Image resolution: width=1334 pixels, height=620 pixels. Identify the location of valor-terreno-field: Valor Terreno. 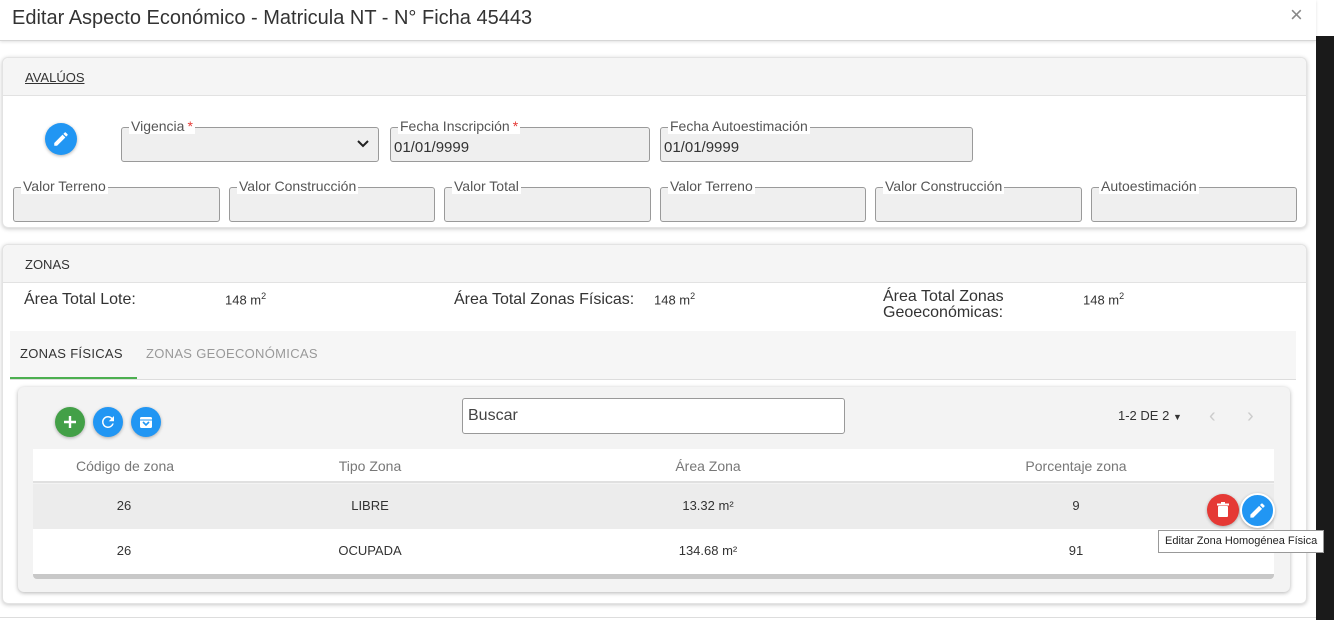
(116, 200).